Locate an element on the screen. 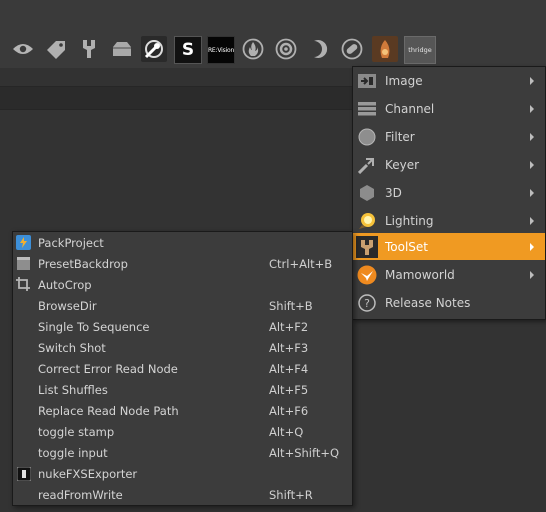 The width and height of the screenshot is (546, 512). menu-item-image: Image is located at coordinates (449, 80).